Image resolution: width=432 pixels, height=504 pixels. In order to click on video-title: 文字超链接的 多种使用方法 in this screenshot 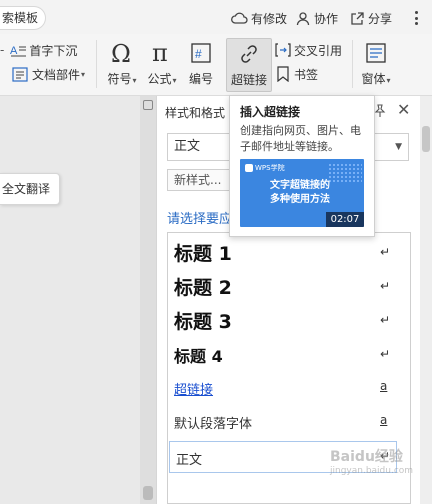, I will do `click(300, 192)`.